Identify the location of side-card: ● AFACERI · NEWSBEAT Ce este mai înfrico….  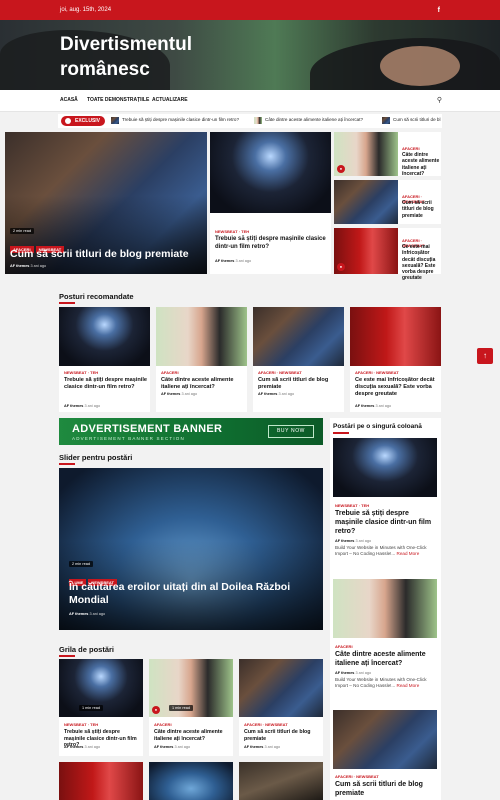
(387, 254).